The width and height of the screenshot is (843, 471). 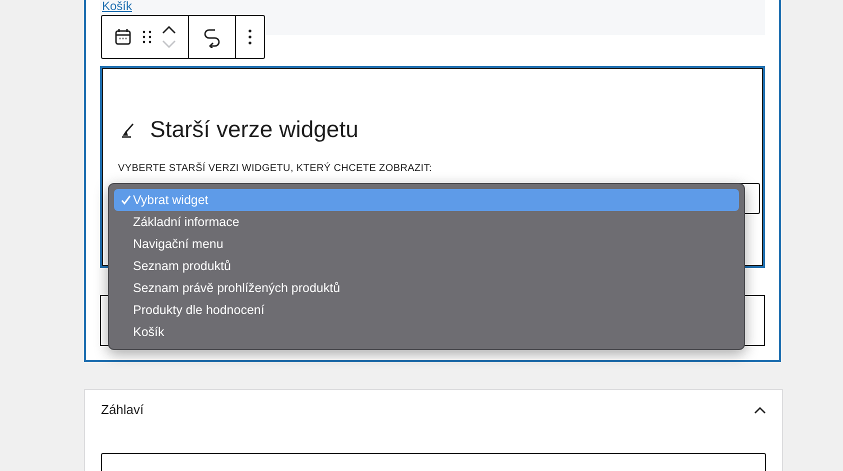 What do you see at coordinates (275, 168) in the screenshot?
I see `select-label: VYBERTE STARŠÍ VERZI WIDGETU, KTERÝ CHCETE ZOBRAZIT:` at bounding box center [275, 168].